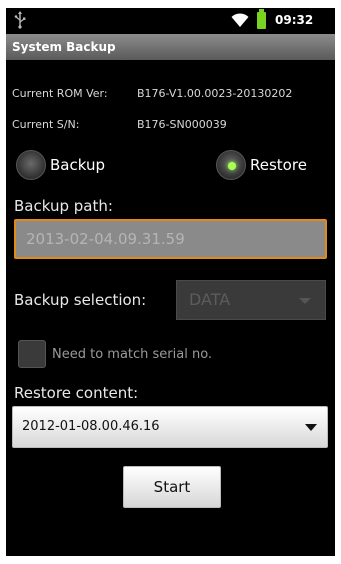 Image resolution: width=341 pixels, height=564 pixels. I want to click on backup-selection-label: Backup selection:, so click(80, 300).